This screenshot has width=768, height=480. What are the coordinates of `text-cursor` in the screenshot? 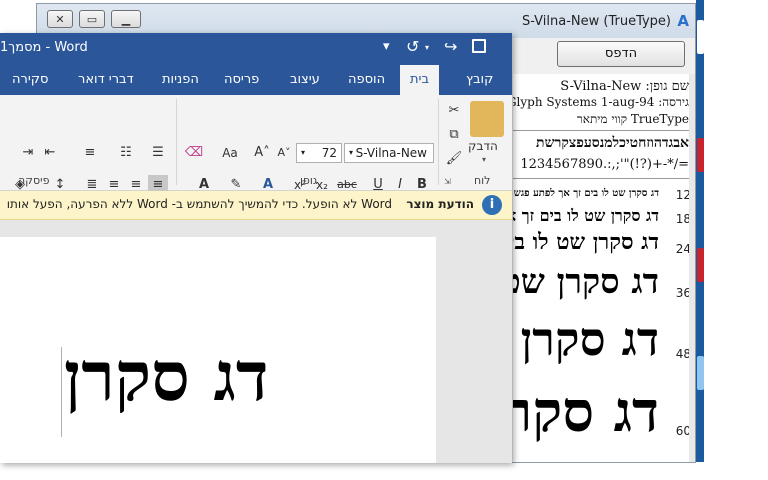 It's located at (61, 392).